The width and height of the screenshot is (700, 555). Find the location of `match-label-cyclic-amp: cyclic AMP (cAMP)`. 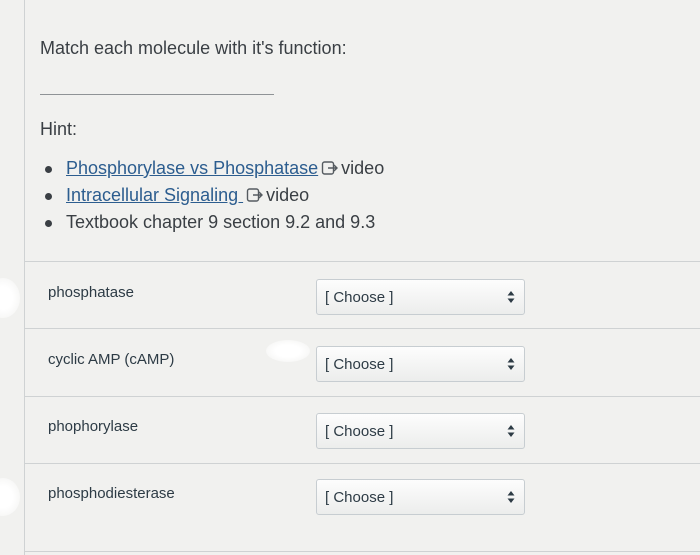

match-label-cyclic-amp: cyclic AMP (cAMP) is located at coordinates (111, 359).